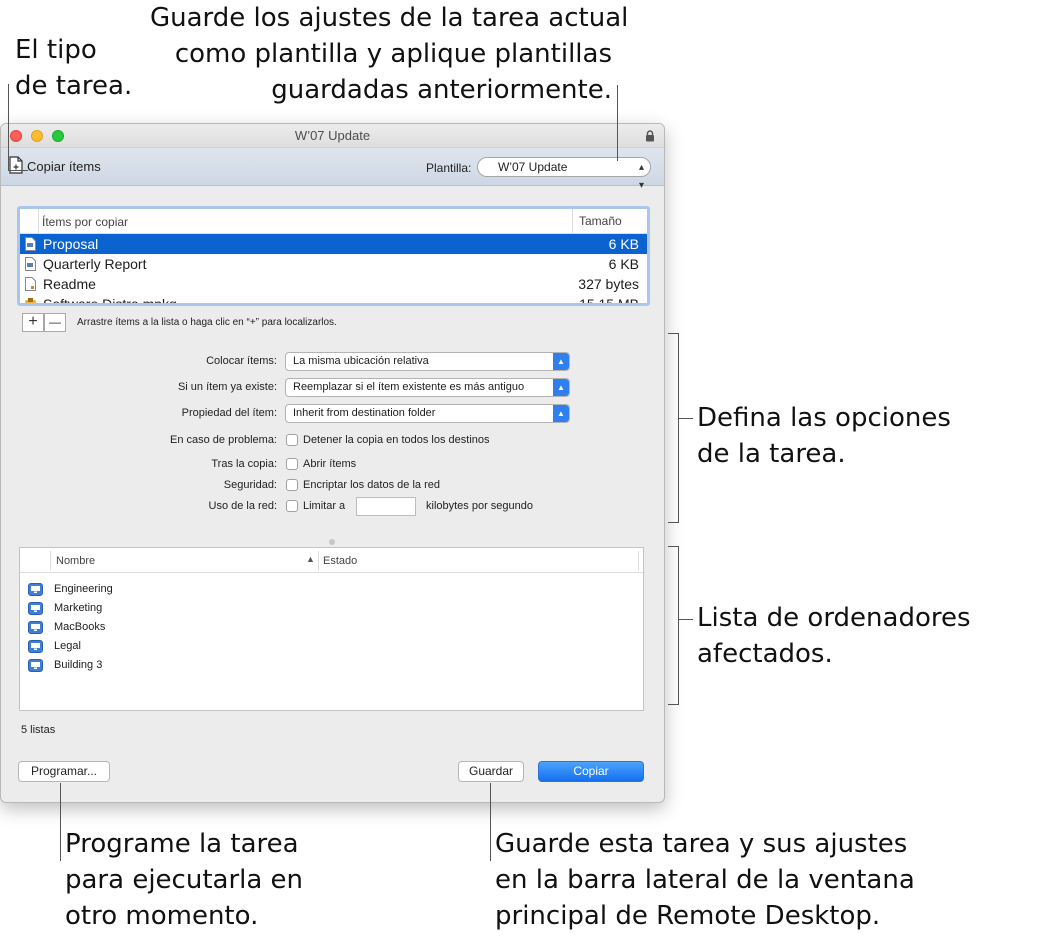 The image size is (1059, 939). What do you see at coordinates (333, 298) in the screenshot?
I see `file-row: Software Distro.mpkg 15.15 MB` at bounding box center [333, 298].